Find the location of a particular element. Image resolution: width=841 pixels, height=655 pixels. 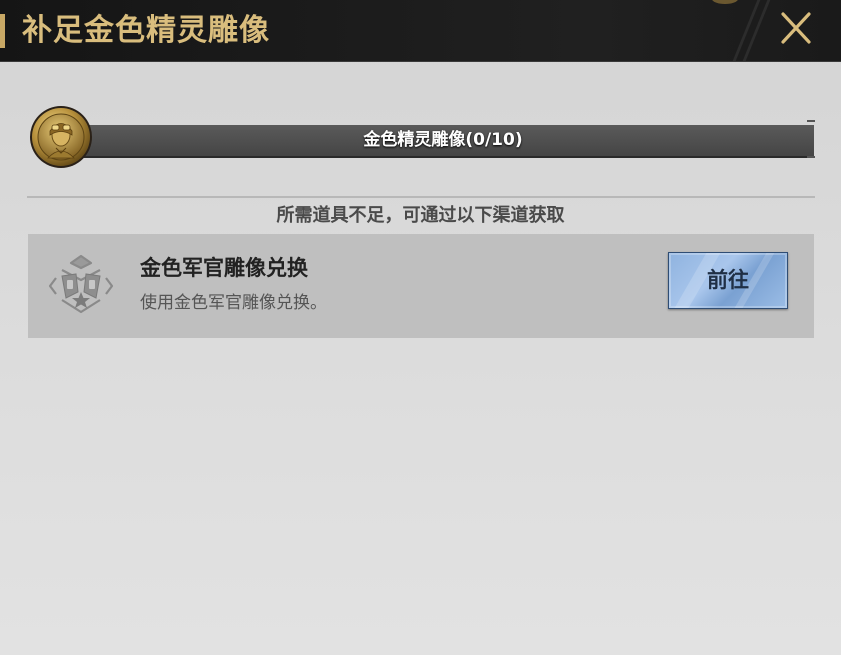

officer-emblem-icon is located at coordinates (81, 286).